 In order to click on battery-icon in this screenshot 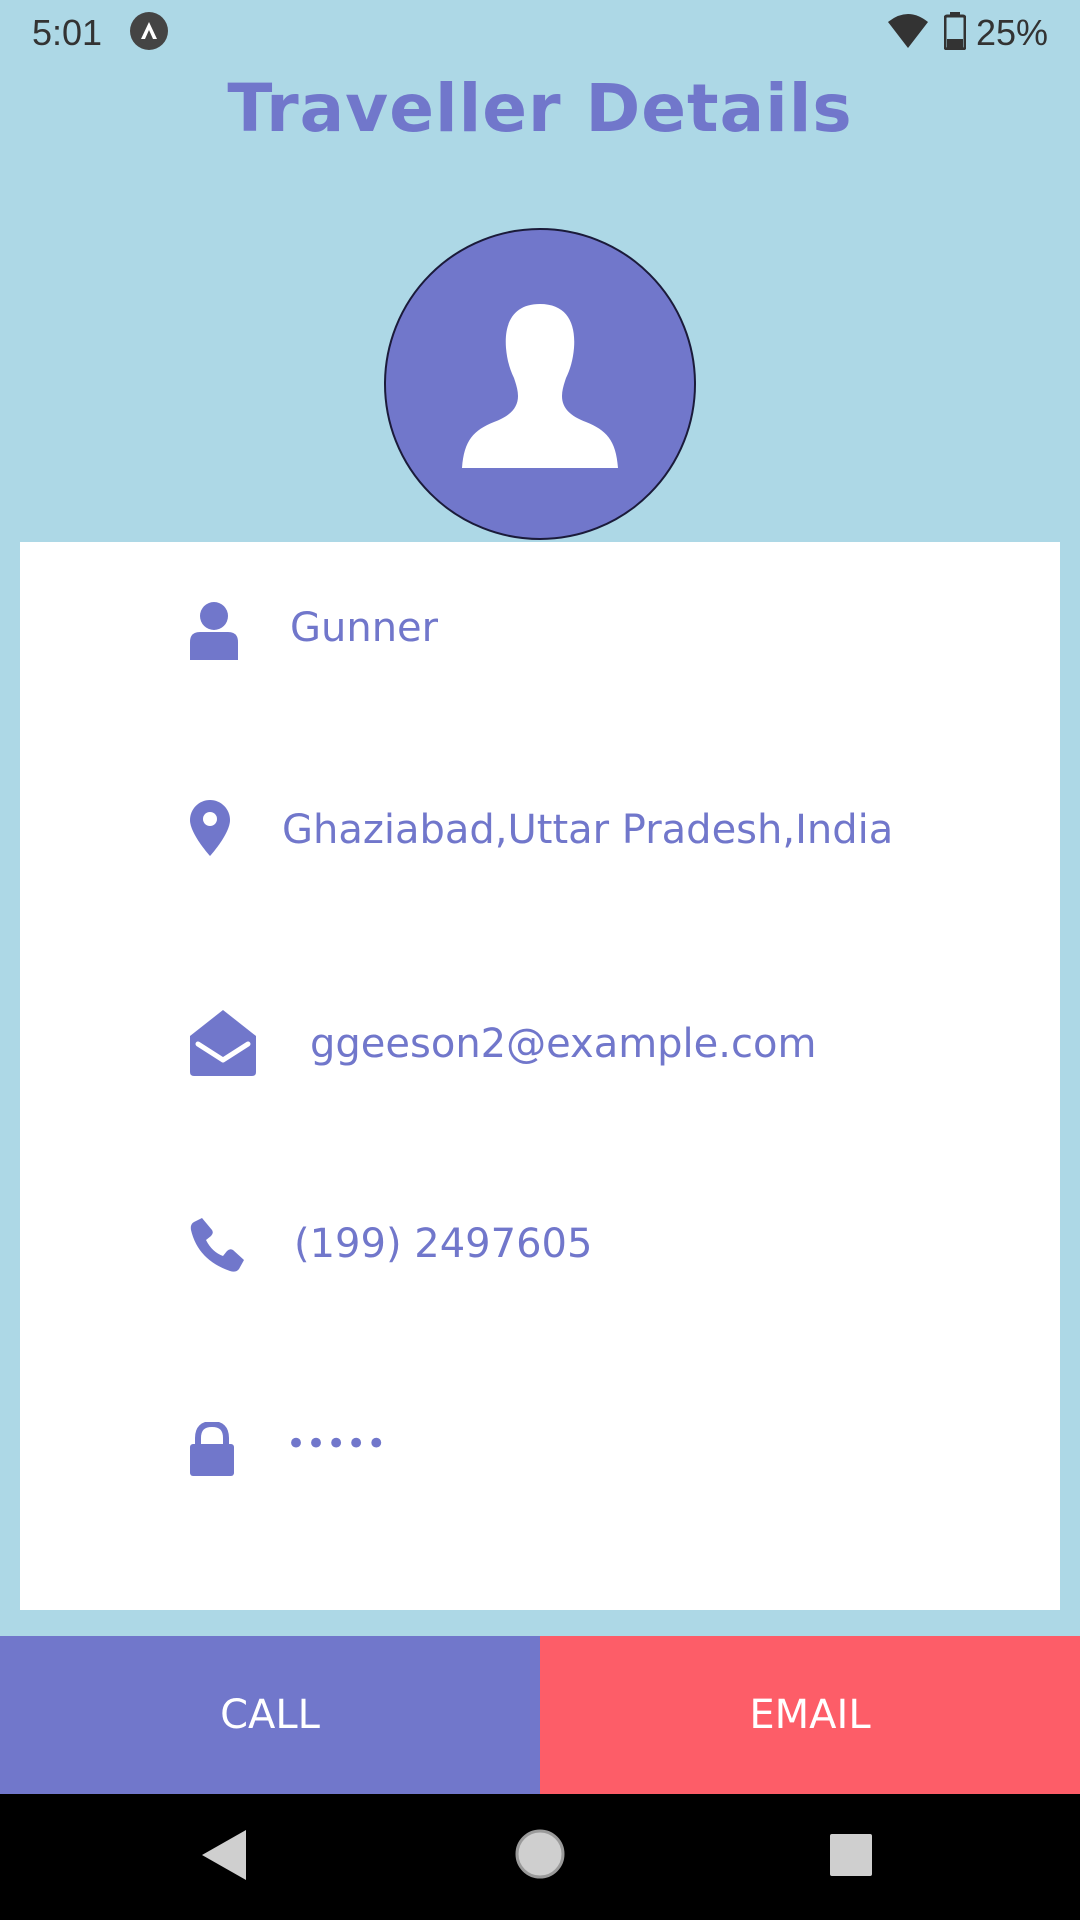, I will do `click(955, 31)`.